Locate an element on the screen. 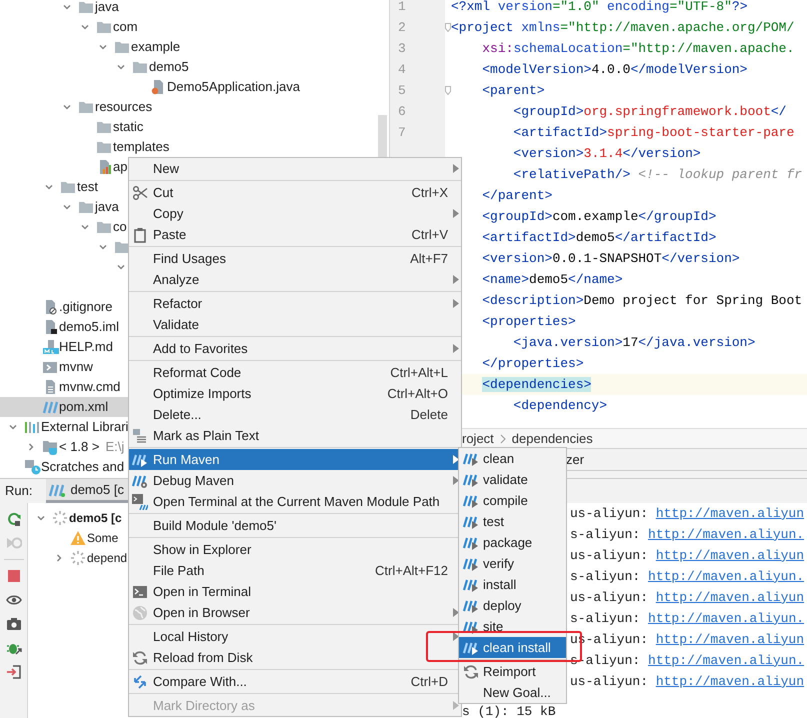 This screenshot has height=718, width=807. shortcut-label: Ctrl+Alt+F12 is located at coordinates (411, 571).